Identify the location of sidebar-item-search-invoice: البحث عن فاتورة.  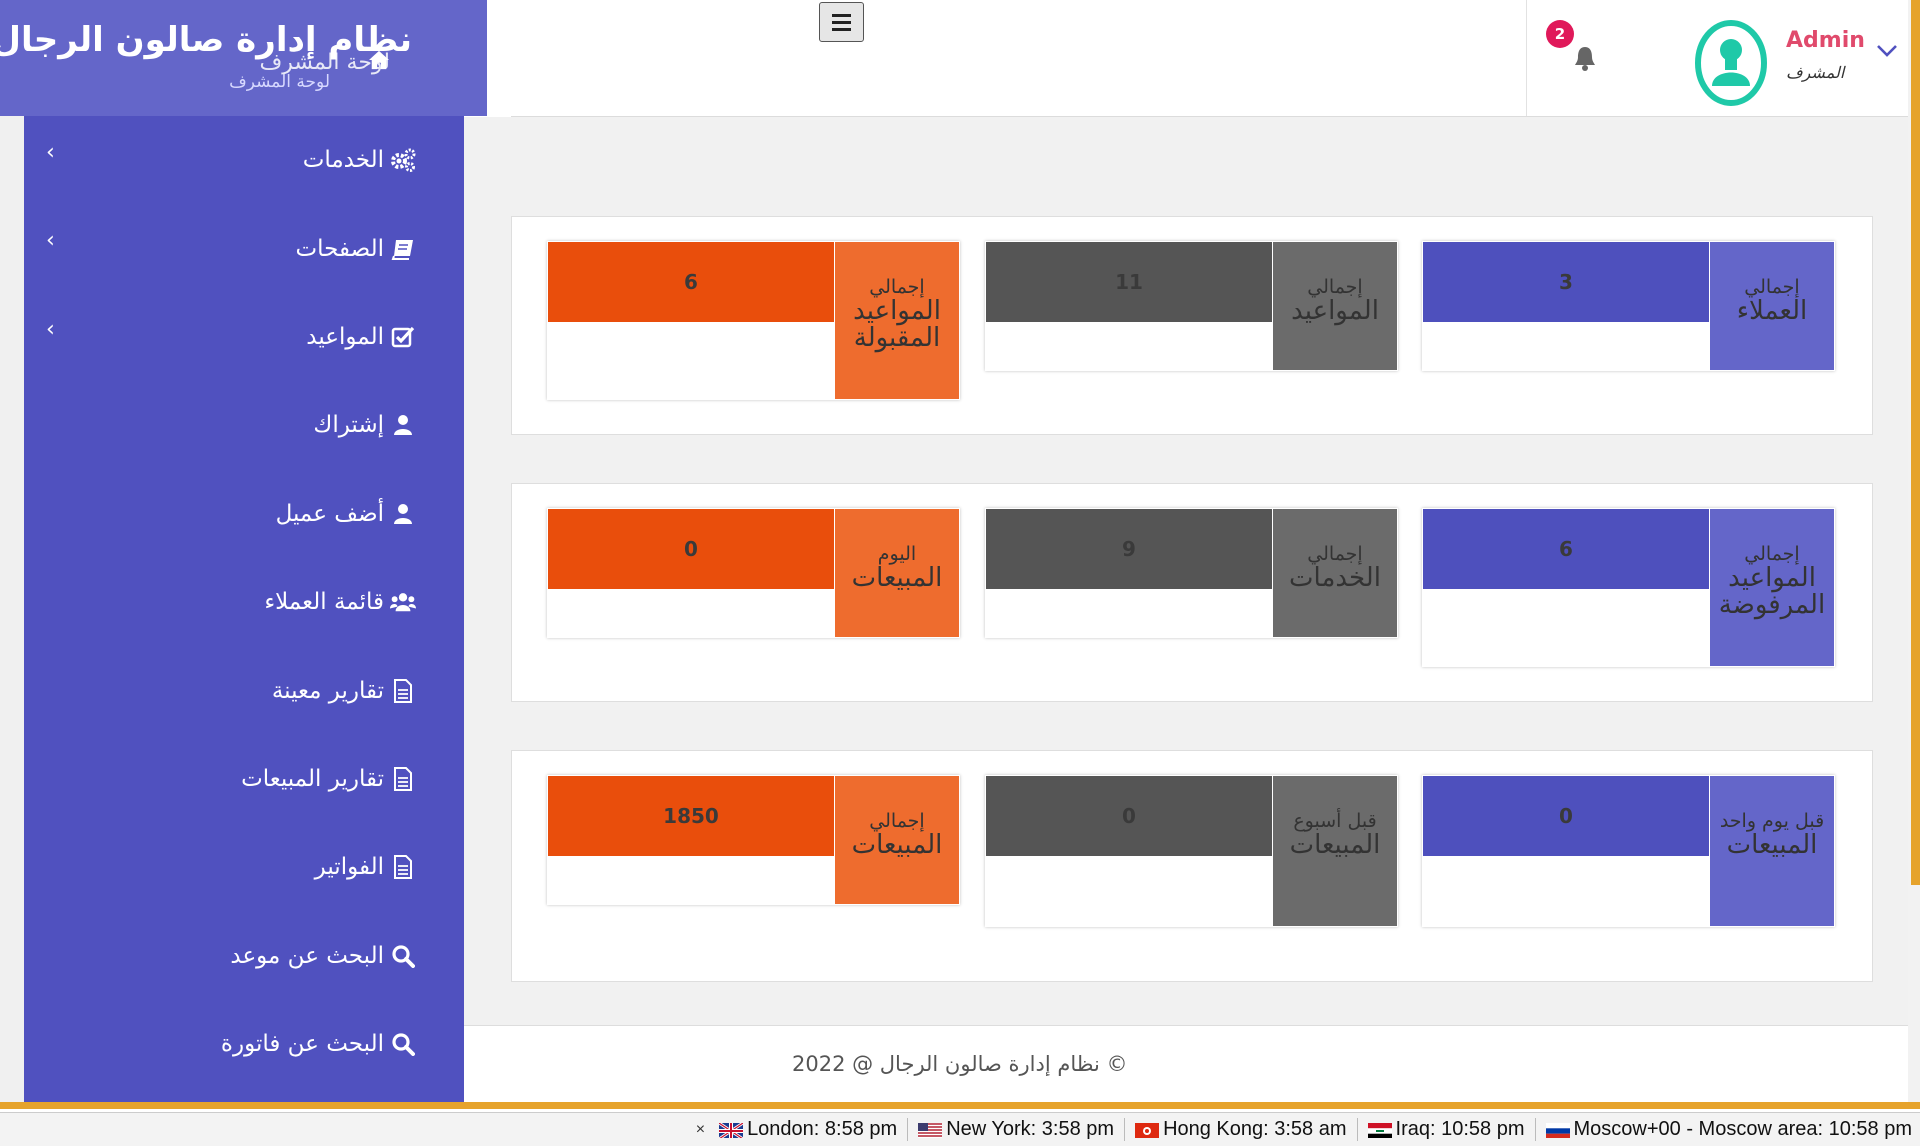
(244, 1044).